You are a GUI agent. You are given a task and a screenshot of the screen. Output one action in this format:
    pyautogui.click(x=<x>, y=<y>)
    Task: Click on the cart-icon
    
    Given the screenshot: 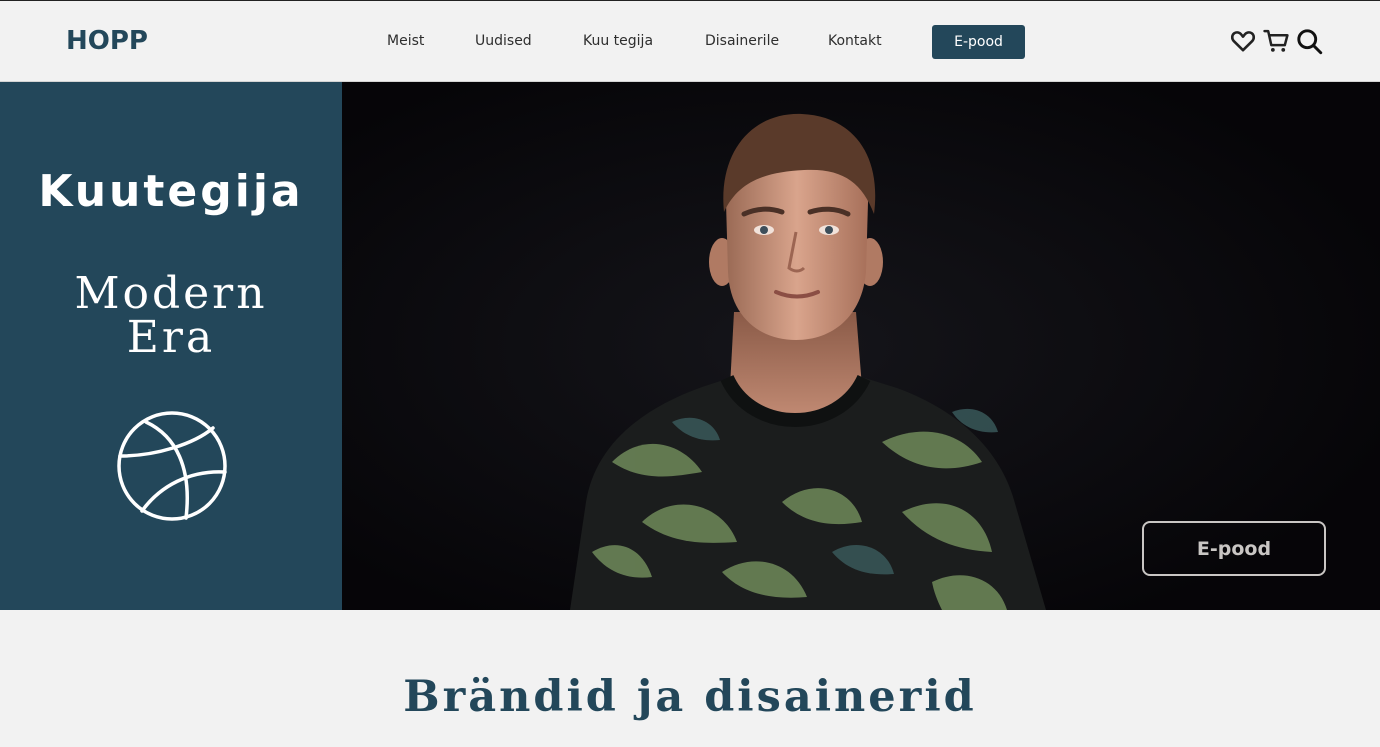 What is the action you would take?
    pyautogui.click(x=1278, y=43)
    